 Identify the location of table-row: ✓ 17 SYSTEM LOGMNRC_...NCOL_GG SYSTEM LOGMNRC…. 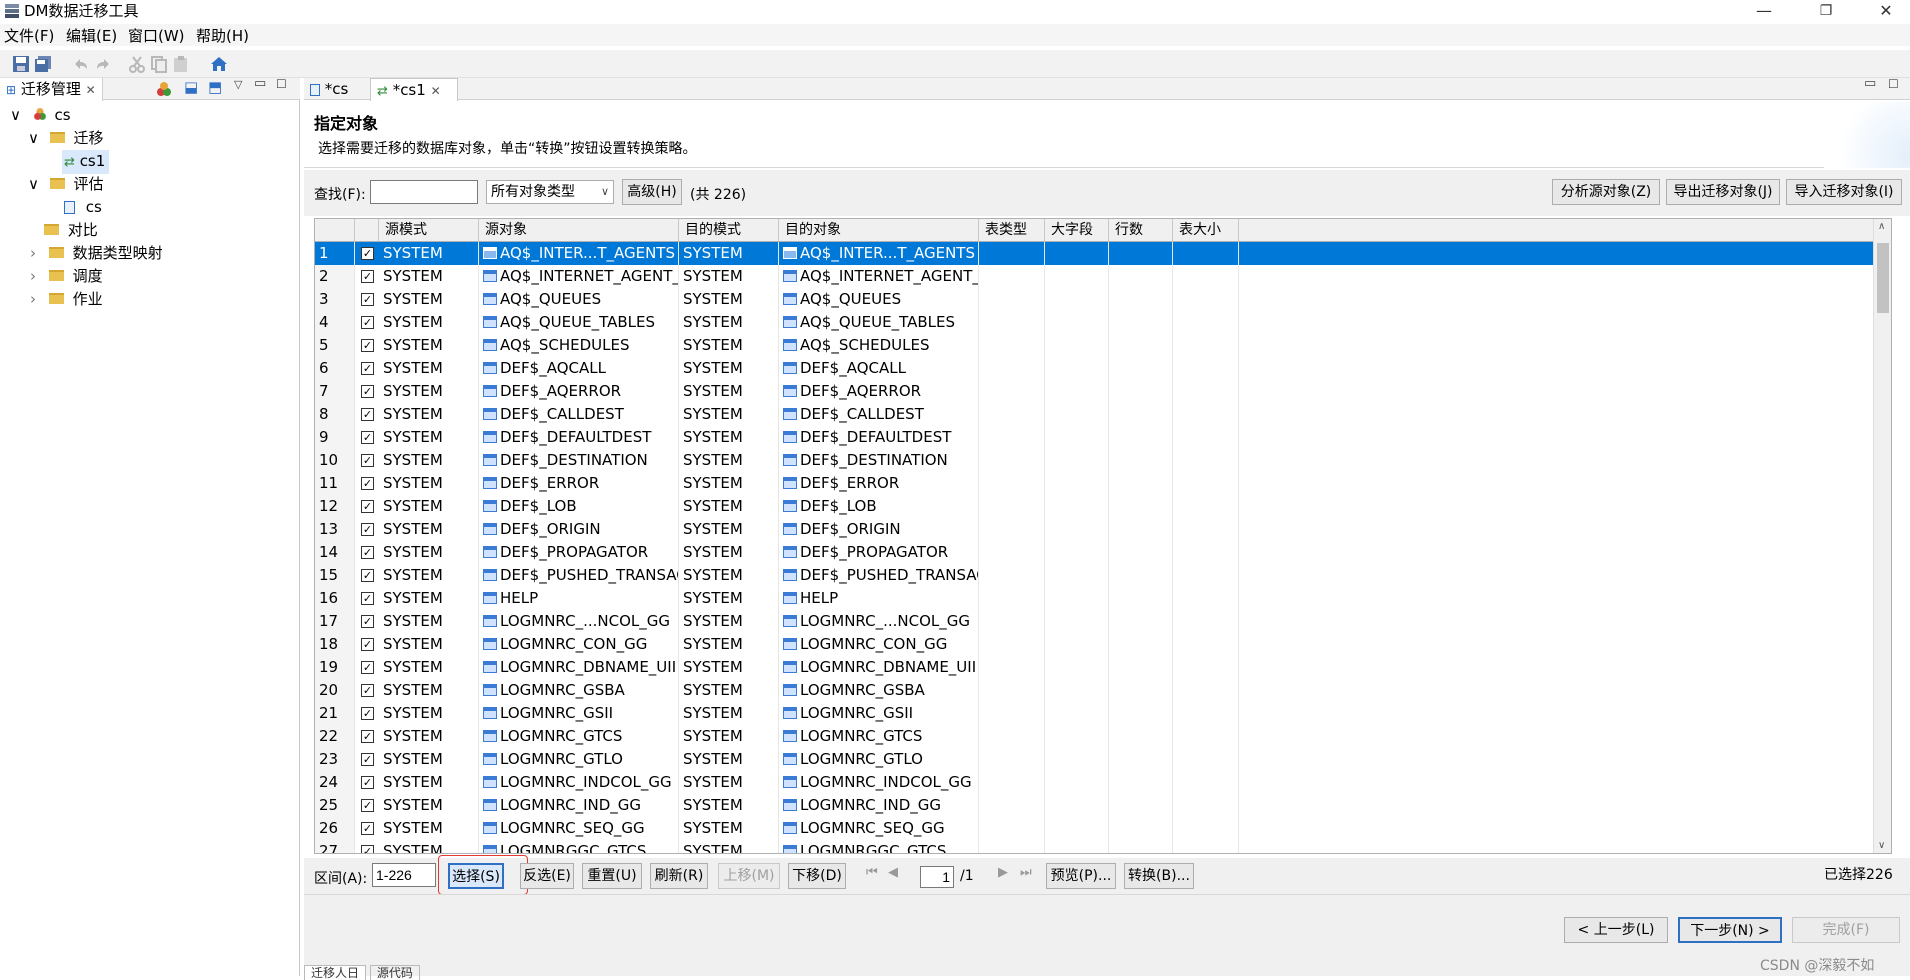
(1095, 621).